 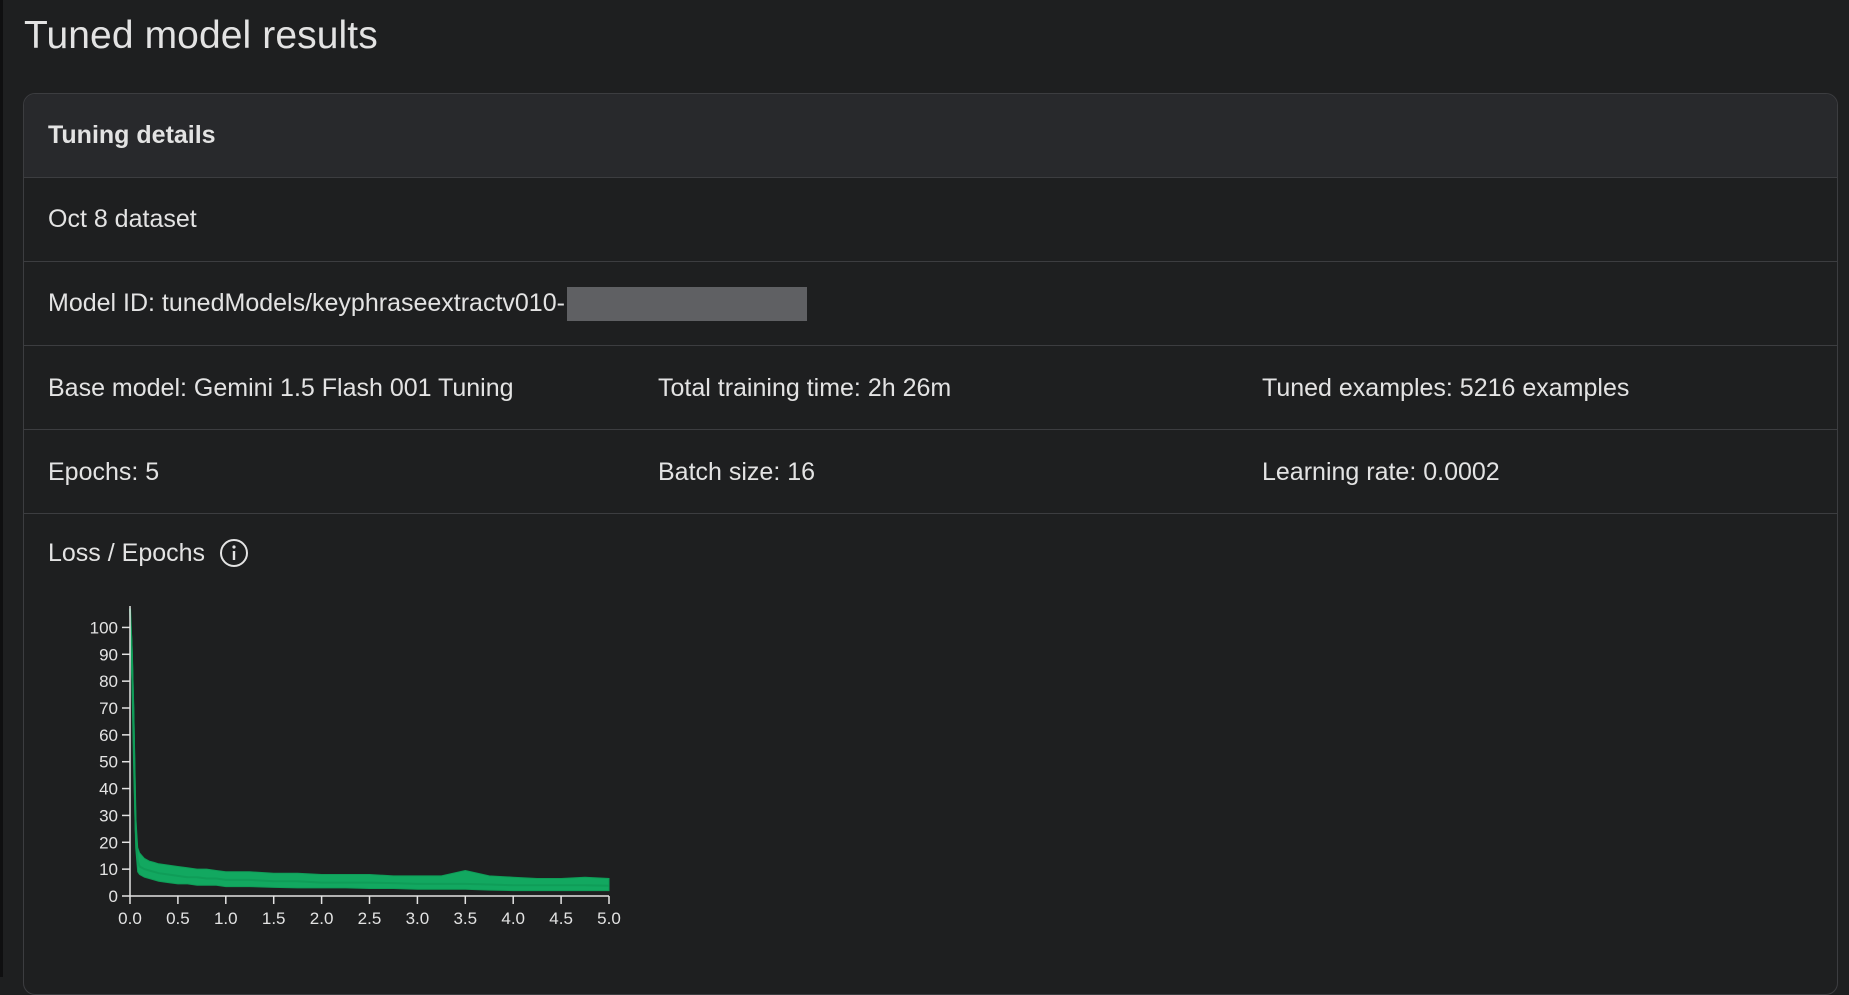 What do you see at coordinates (122, 219) in the screenshot?
I see `dataset-name: Oct 8 dataset` at bounding box center [122, 219].